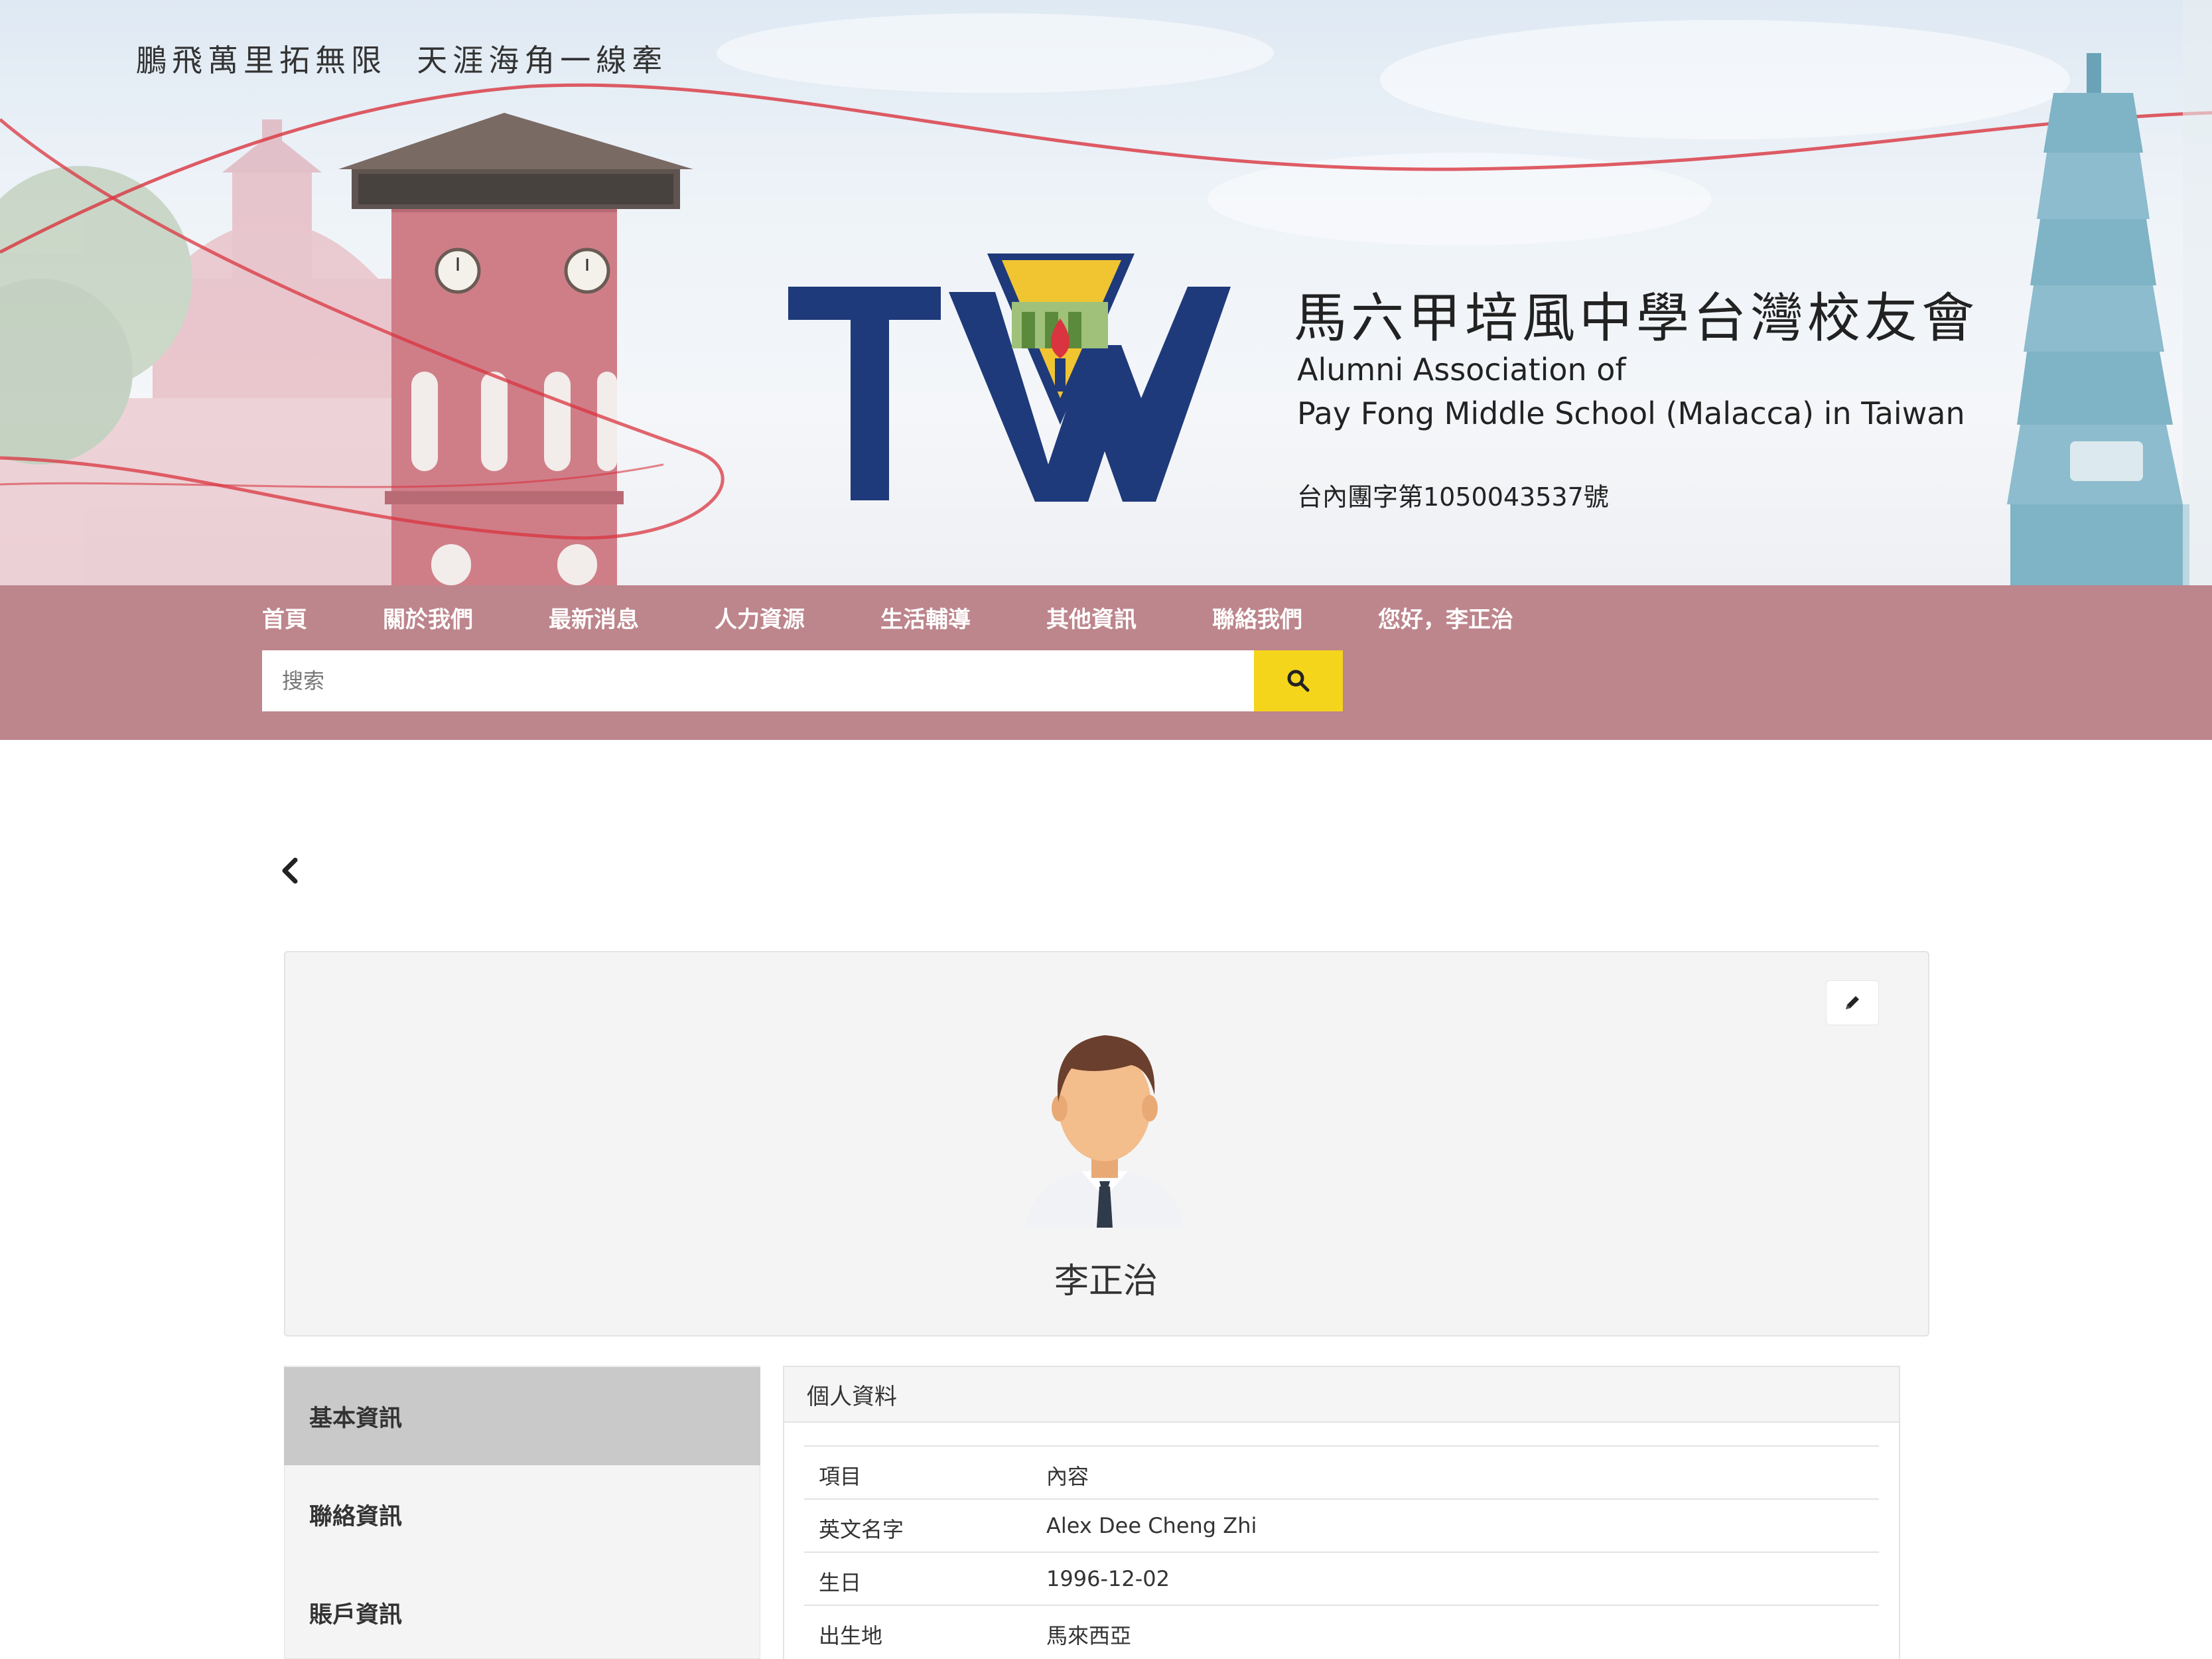 This screenshot has width=2212, height=1659. I want to click on tab-account-info: 賬戶資訊, so click(522, 1611).